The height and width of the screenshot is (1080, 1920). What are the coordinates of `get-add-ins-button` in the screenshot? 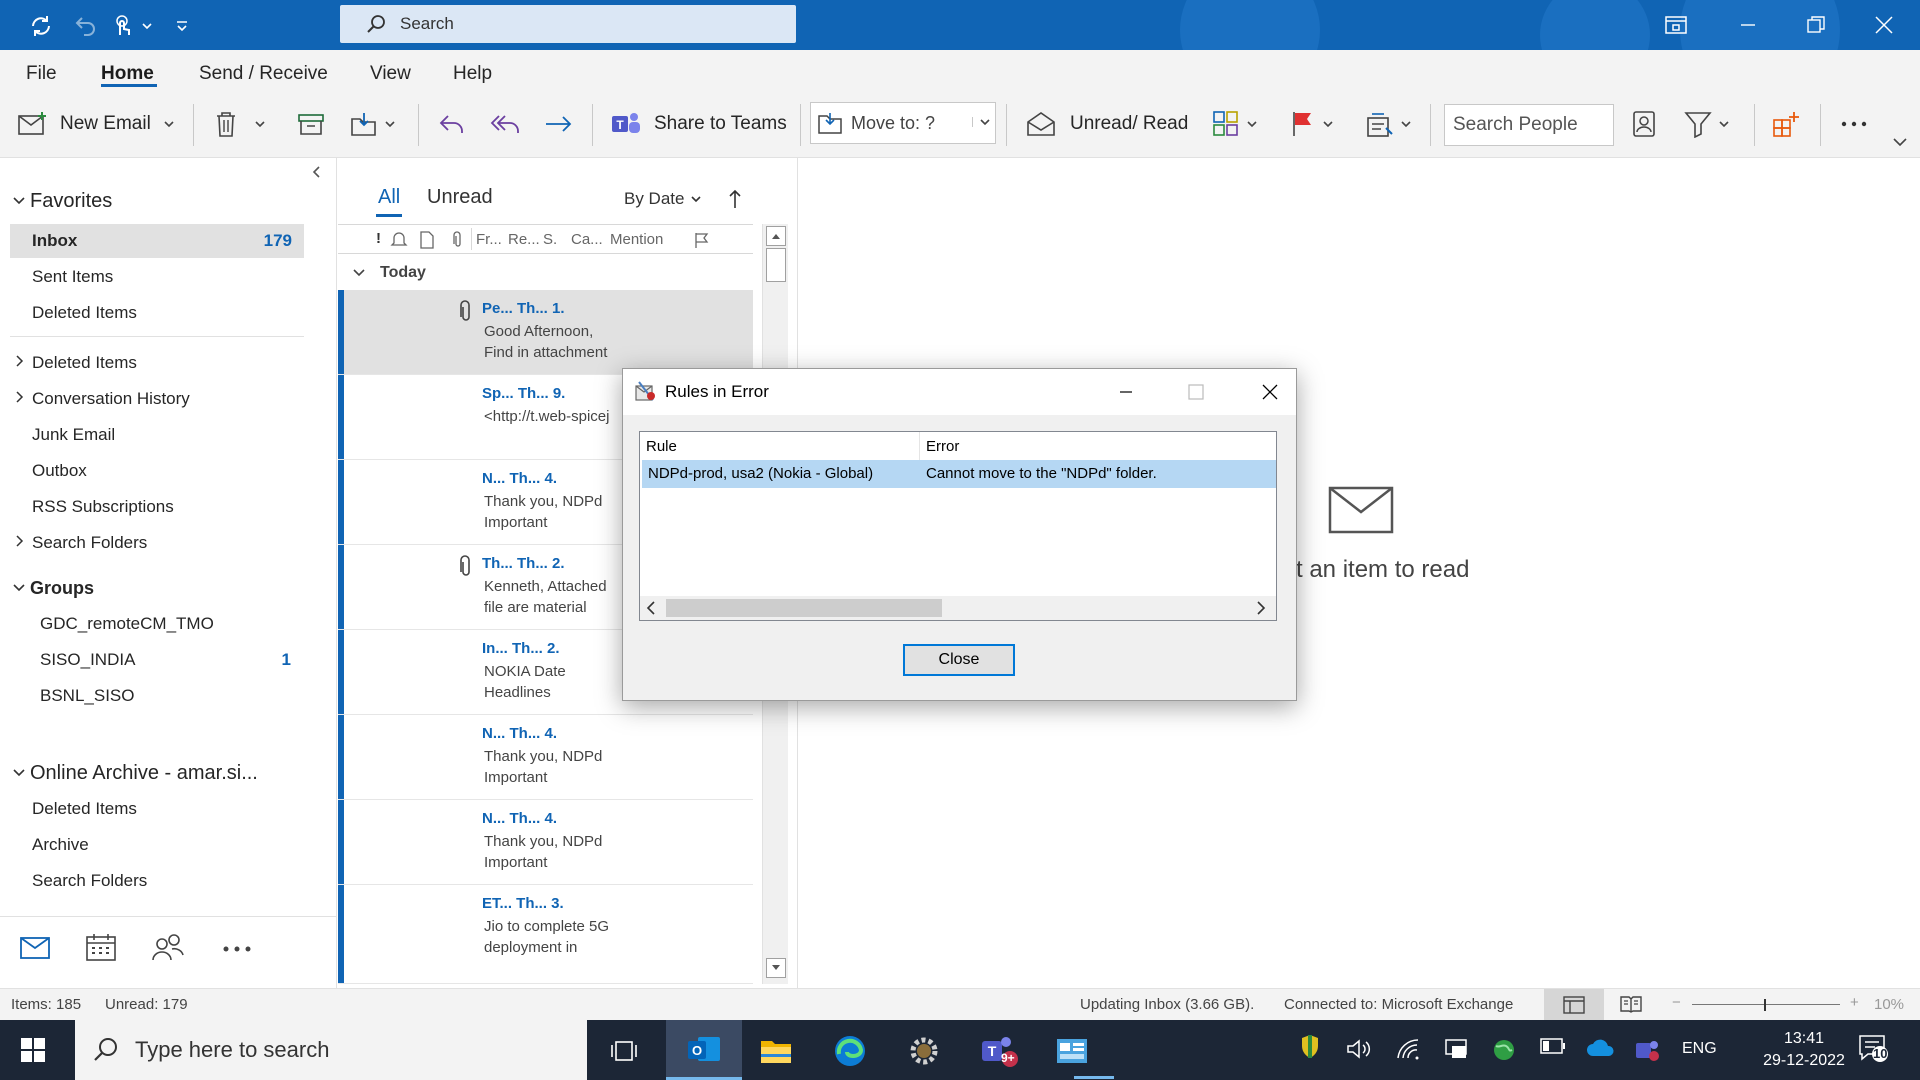 It's located at (1786, 124).